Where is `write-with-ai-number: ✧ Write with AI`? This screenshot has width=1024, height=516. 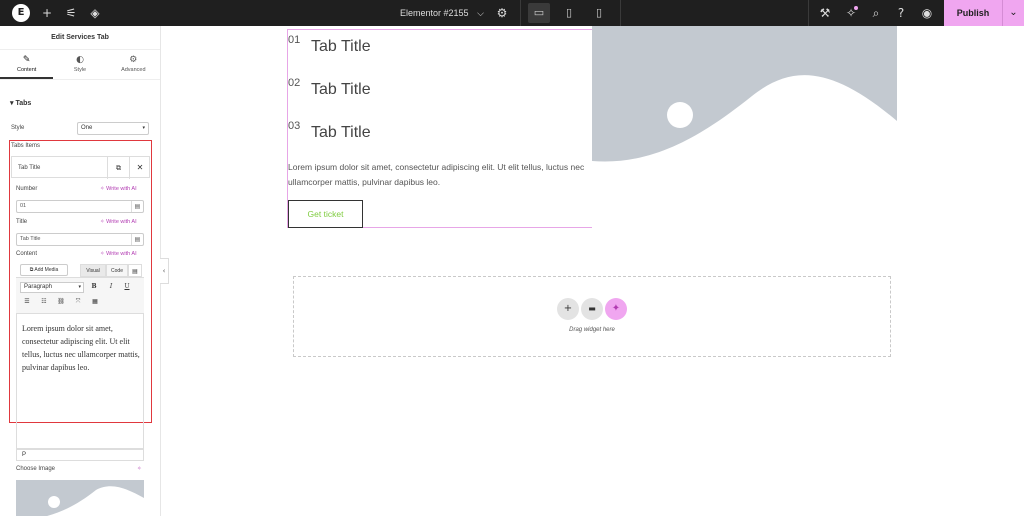 write-with-ai-number: ✧ Write with AI is located at coordinates (118, 189).